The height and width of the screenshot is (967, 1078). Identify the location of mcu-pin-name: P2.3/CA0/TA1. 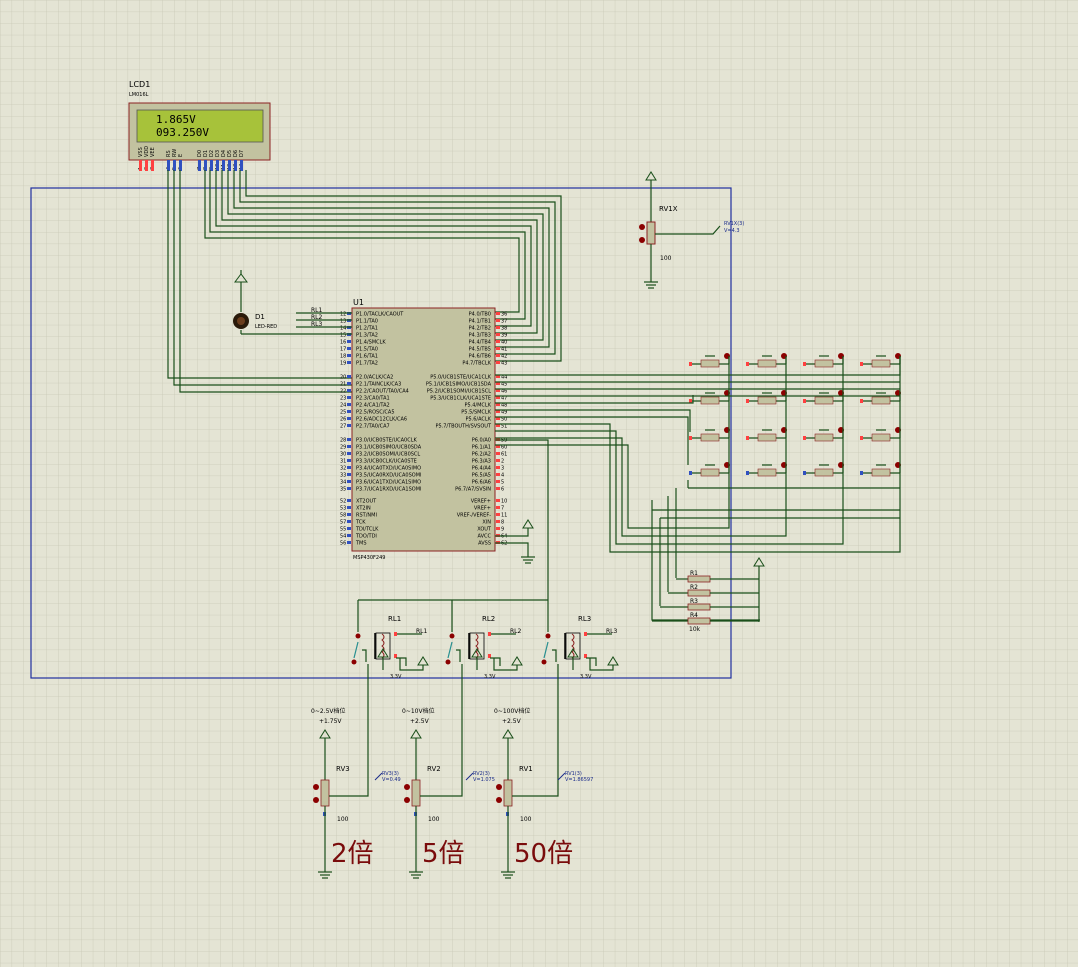
(373, 399).